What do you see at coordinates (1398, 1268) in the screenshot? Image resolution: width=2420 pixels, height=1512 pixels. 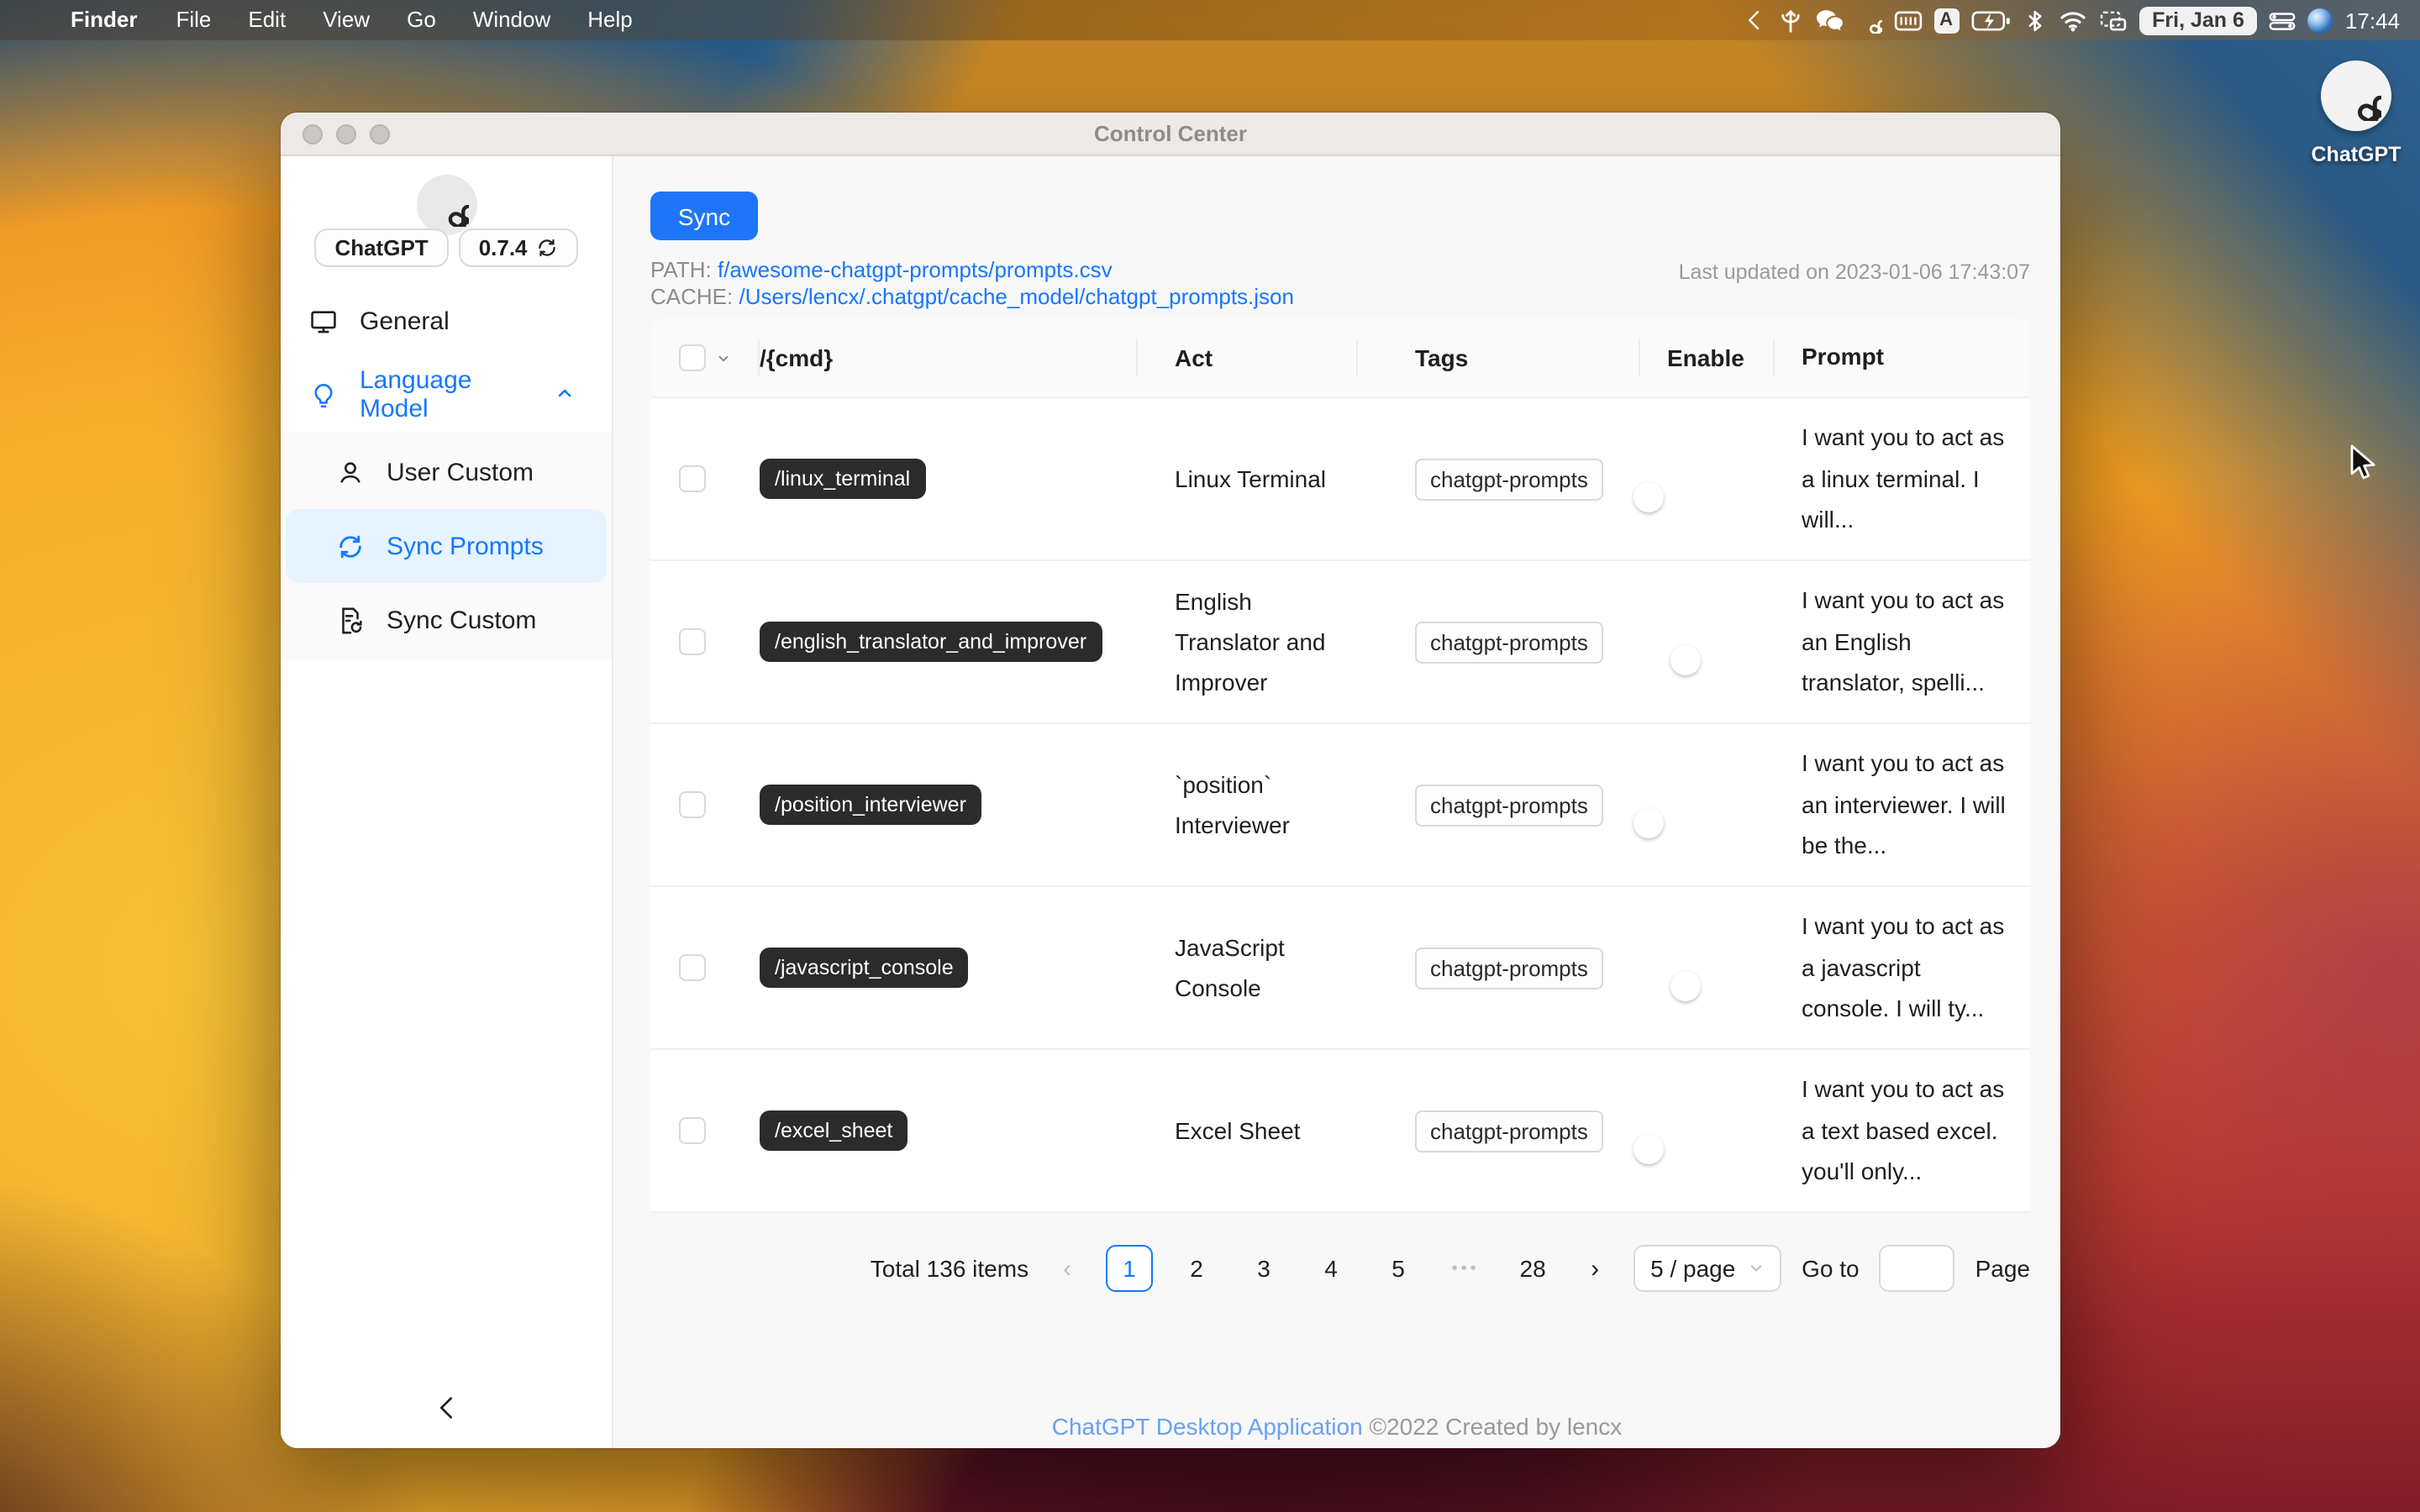 I see `page-5-button: 5` at bounding box center [1398, 1268].